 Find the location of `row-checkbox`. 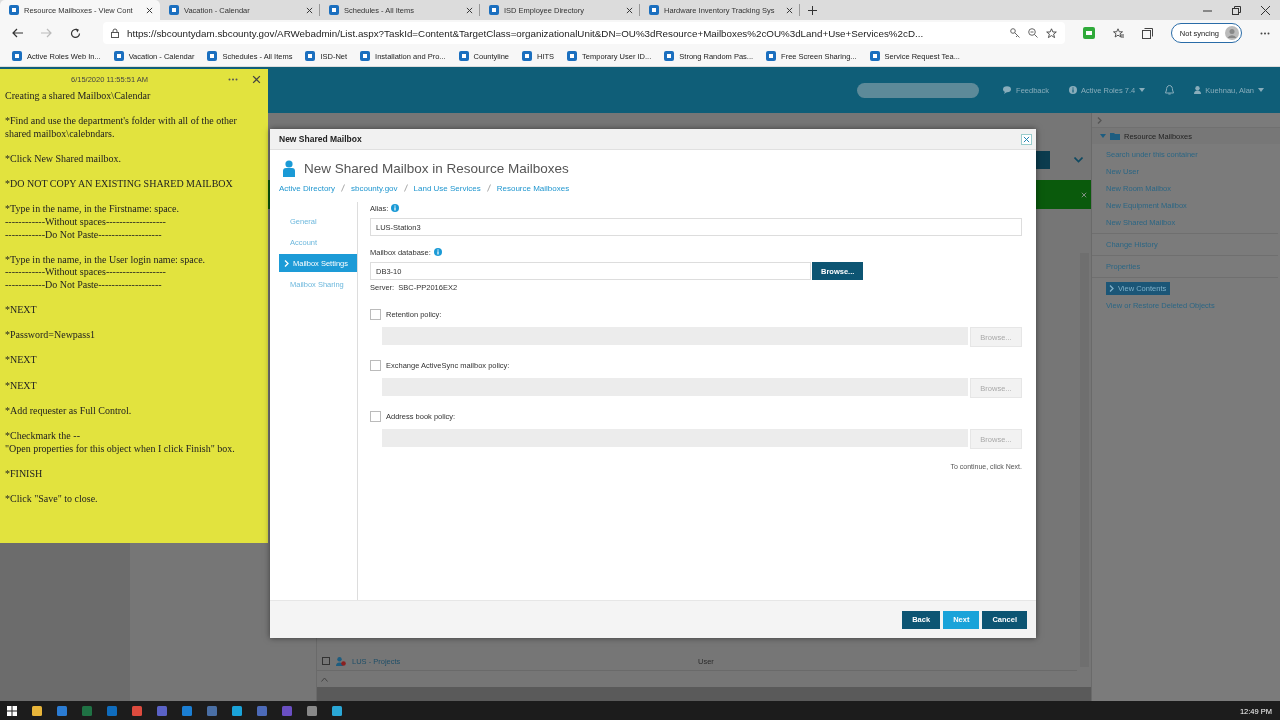

row-checkbox is located at coordinates (326, 661).